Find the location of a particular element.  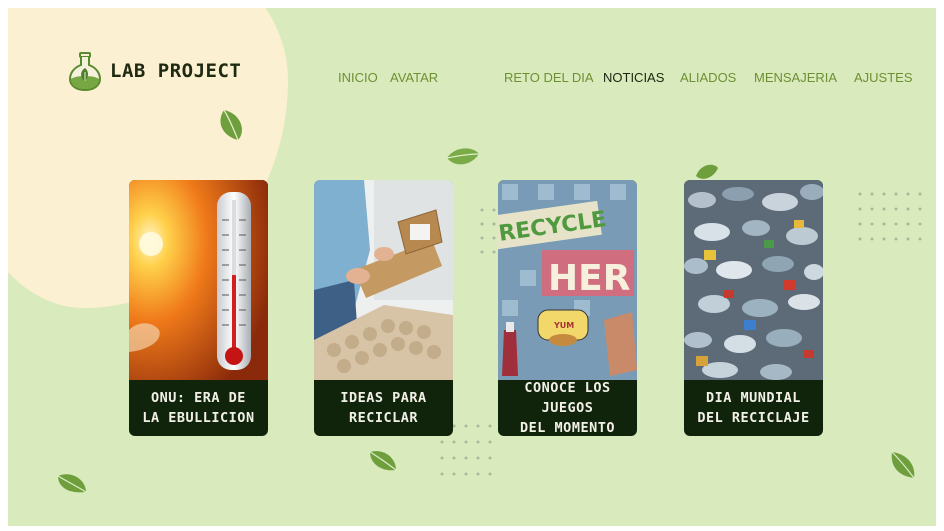

nav-item-mensajeria: MENSAJERIA is located at coordinates (795, 77).